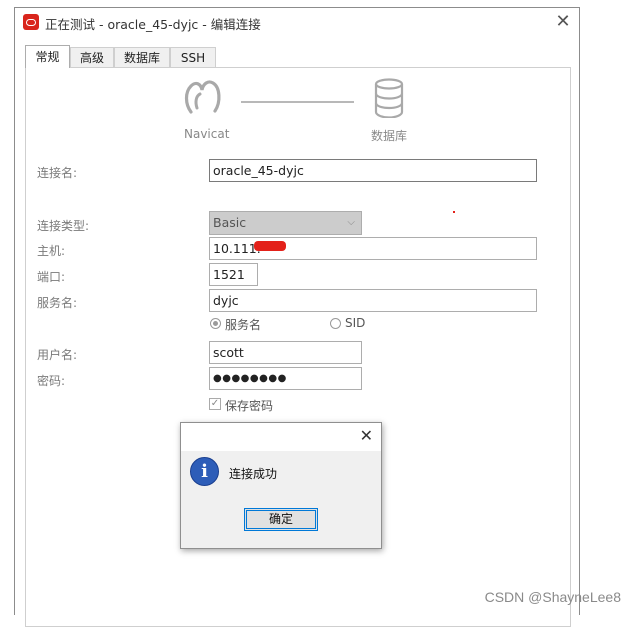  Describe the element at coordinates (373, 170) in the screenshot. I see `connection-name-input: oracle_45-dyjc` at that location.